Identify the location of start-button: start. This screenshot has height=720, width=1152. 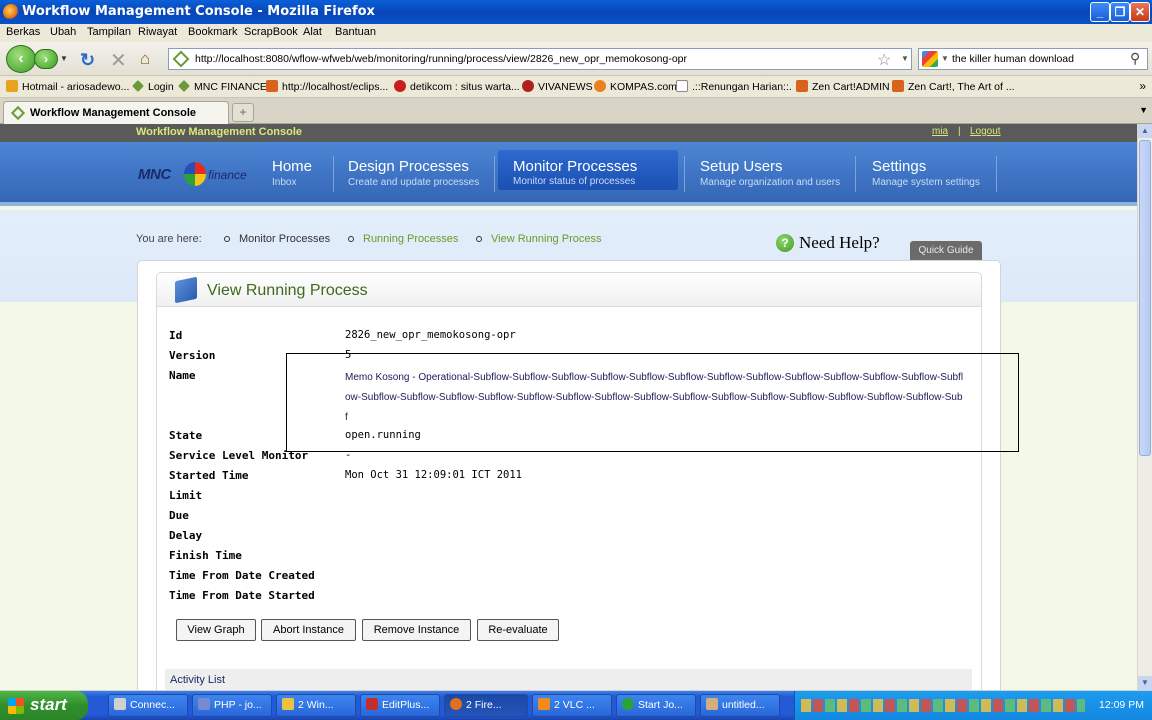
(44, 705).